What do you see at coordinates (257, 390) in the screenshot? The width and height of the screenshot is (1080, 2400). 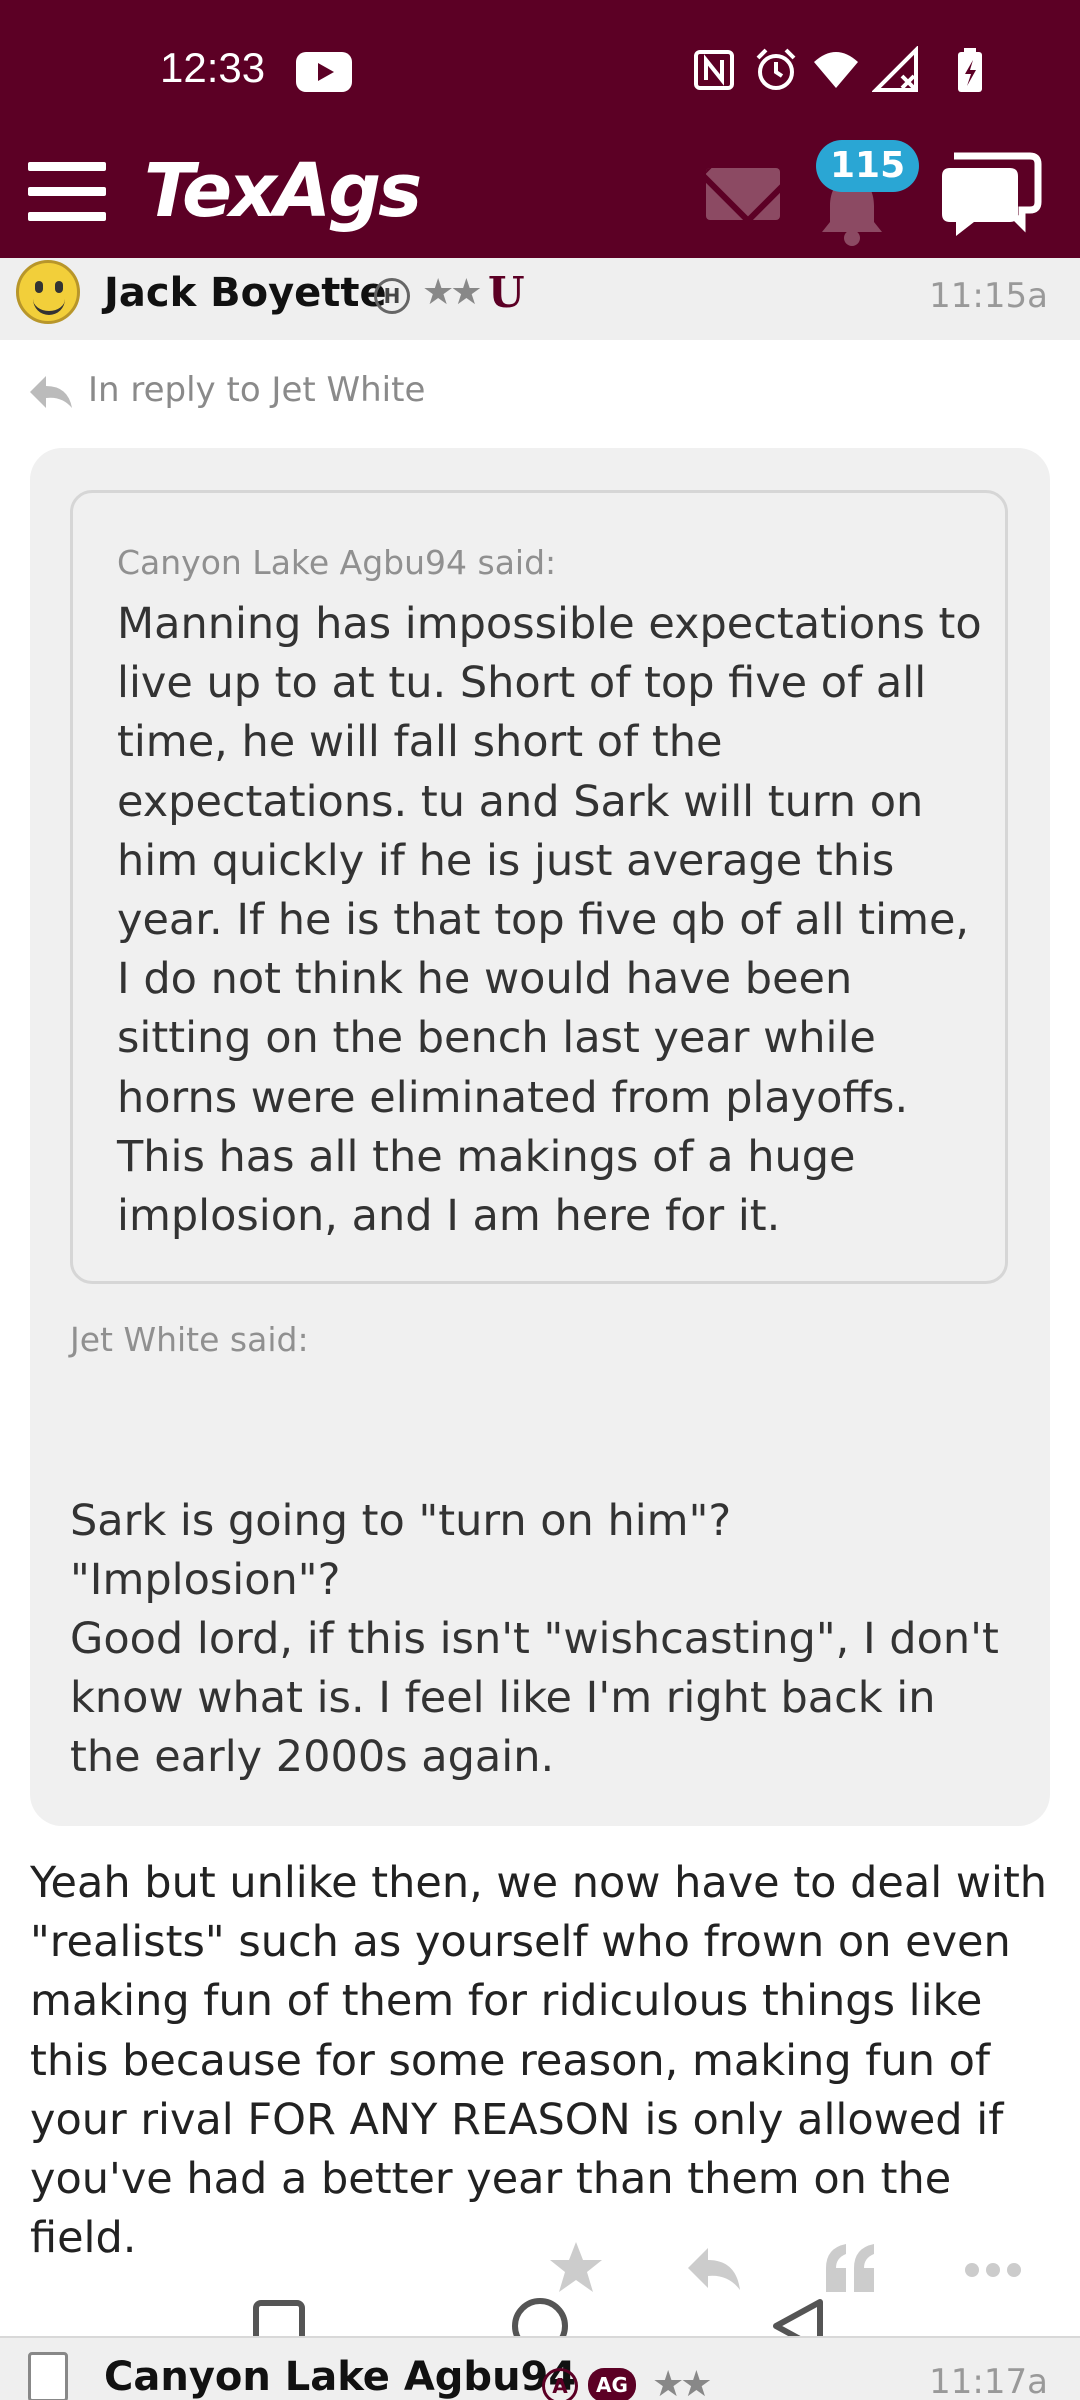 I see `reply-to-text: In reply to Jet White` at bounding box center [257, 390].